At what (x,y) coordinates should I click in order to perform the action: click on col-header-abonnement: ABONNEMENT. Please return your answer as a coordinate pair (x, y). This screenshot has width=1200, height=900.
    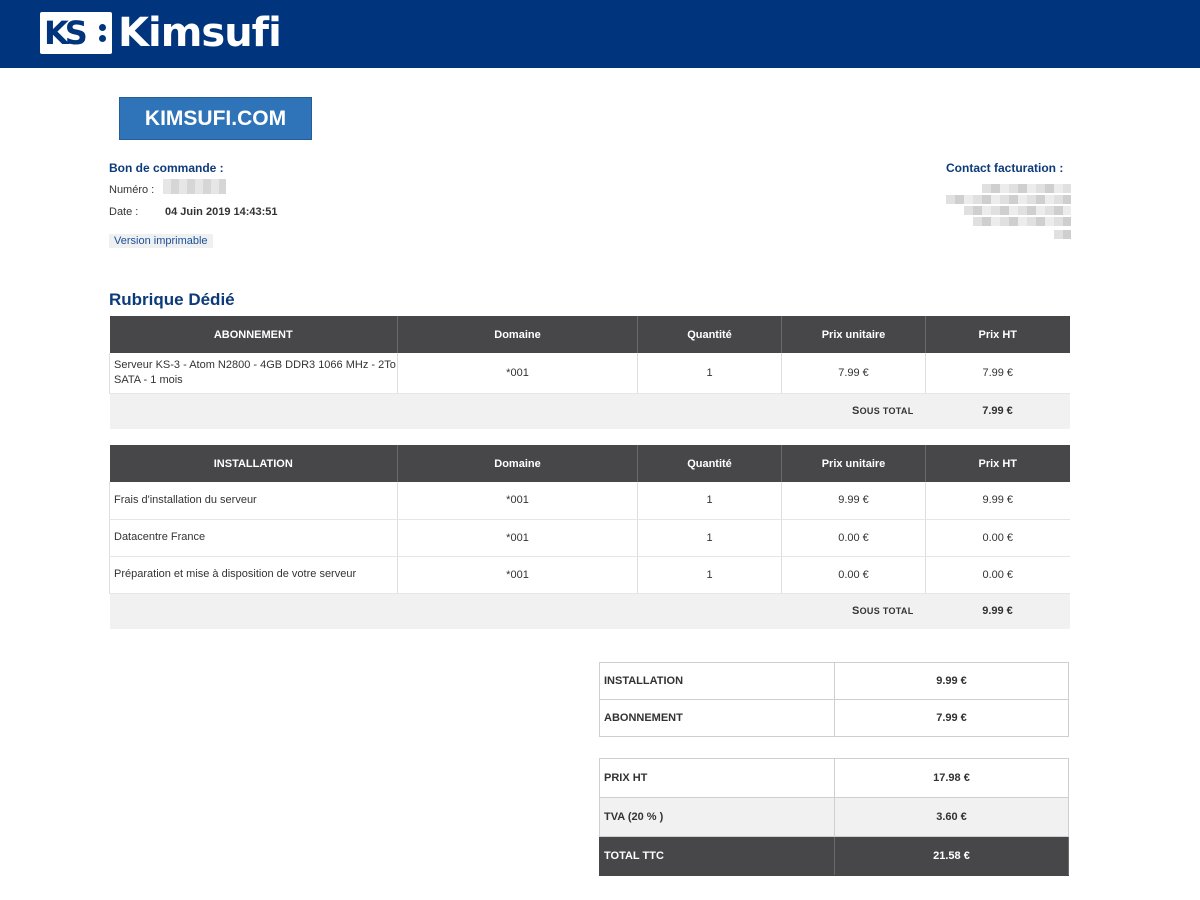
    Looking at the image, I should click on (253, 334).